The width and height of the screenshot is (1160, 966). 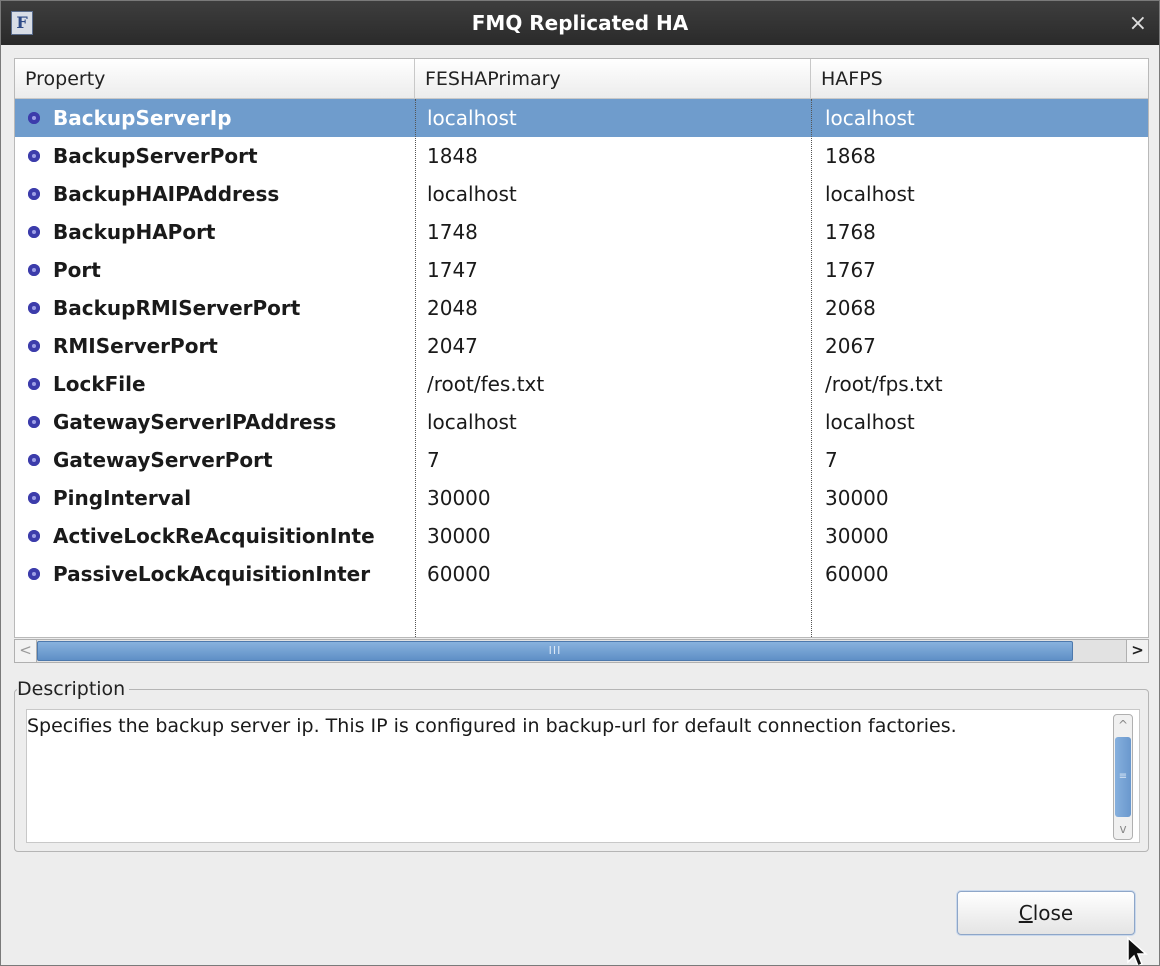 I want to click on property-name-cell: BackupServerIp, so click(x=215, y=118).